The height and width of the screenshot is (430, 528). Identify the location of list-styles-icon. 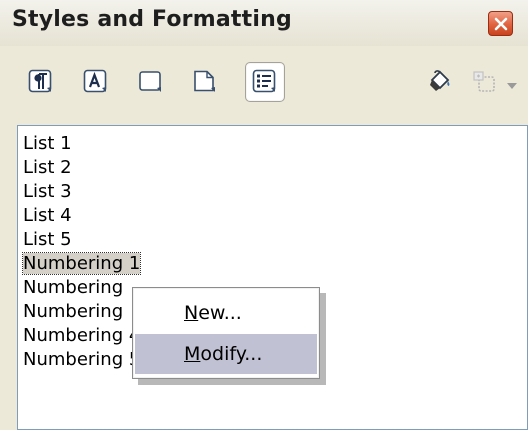
(264, 81).